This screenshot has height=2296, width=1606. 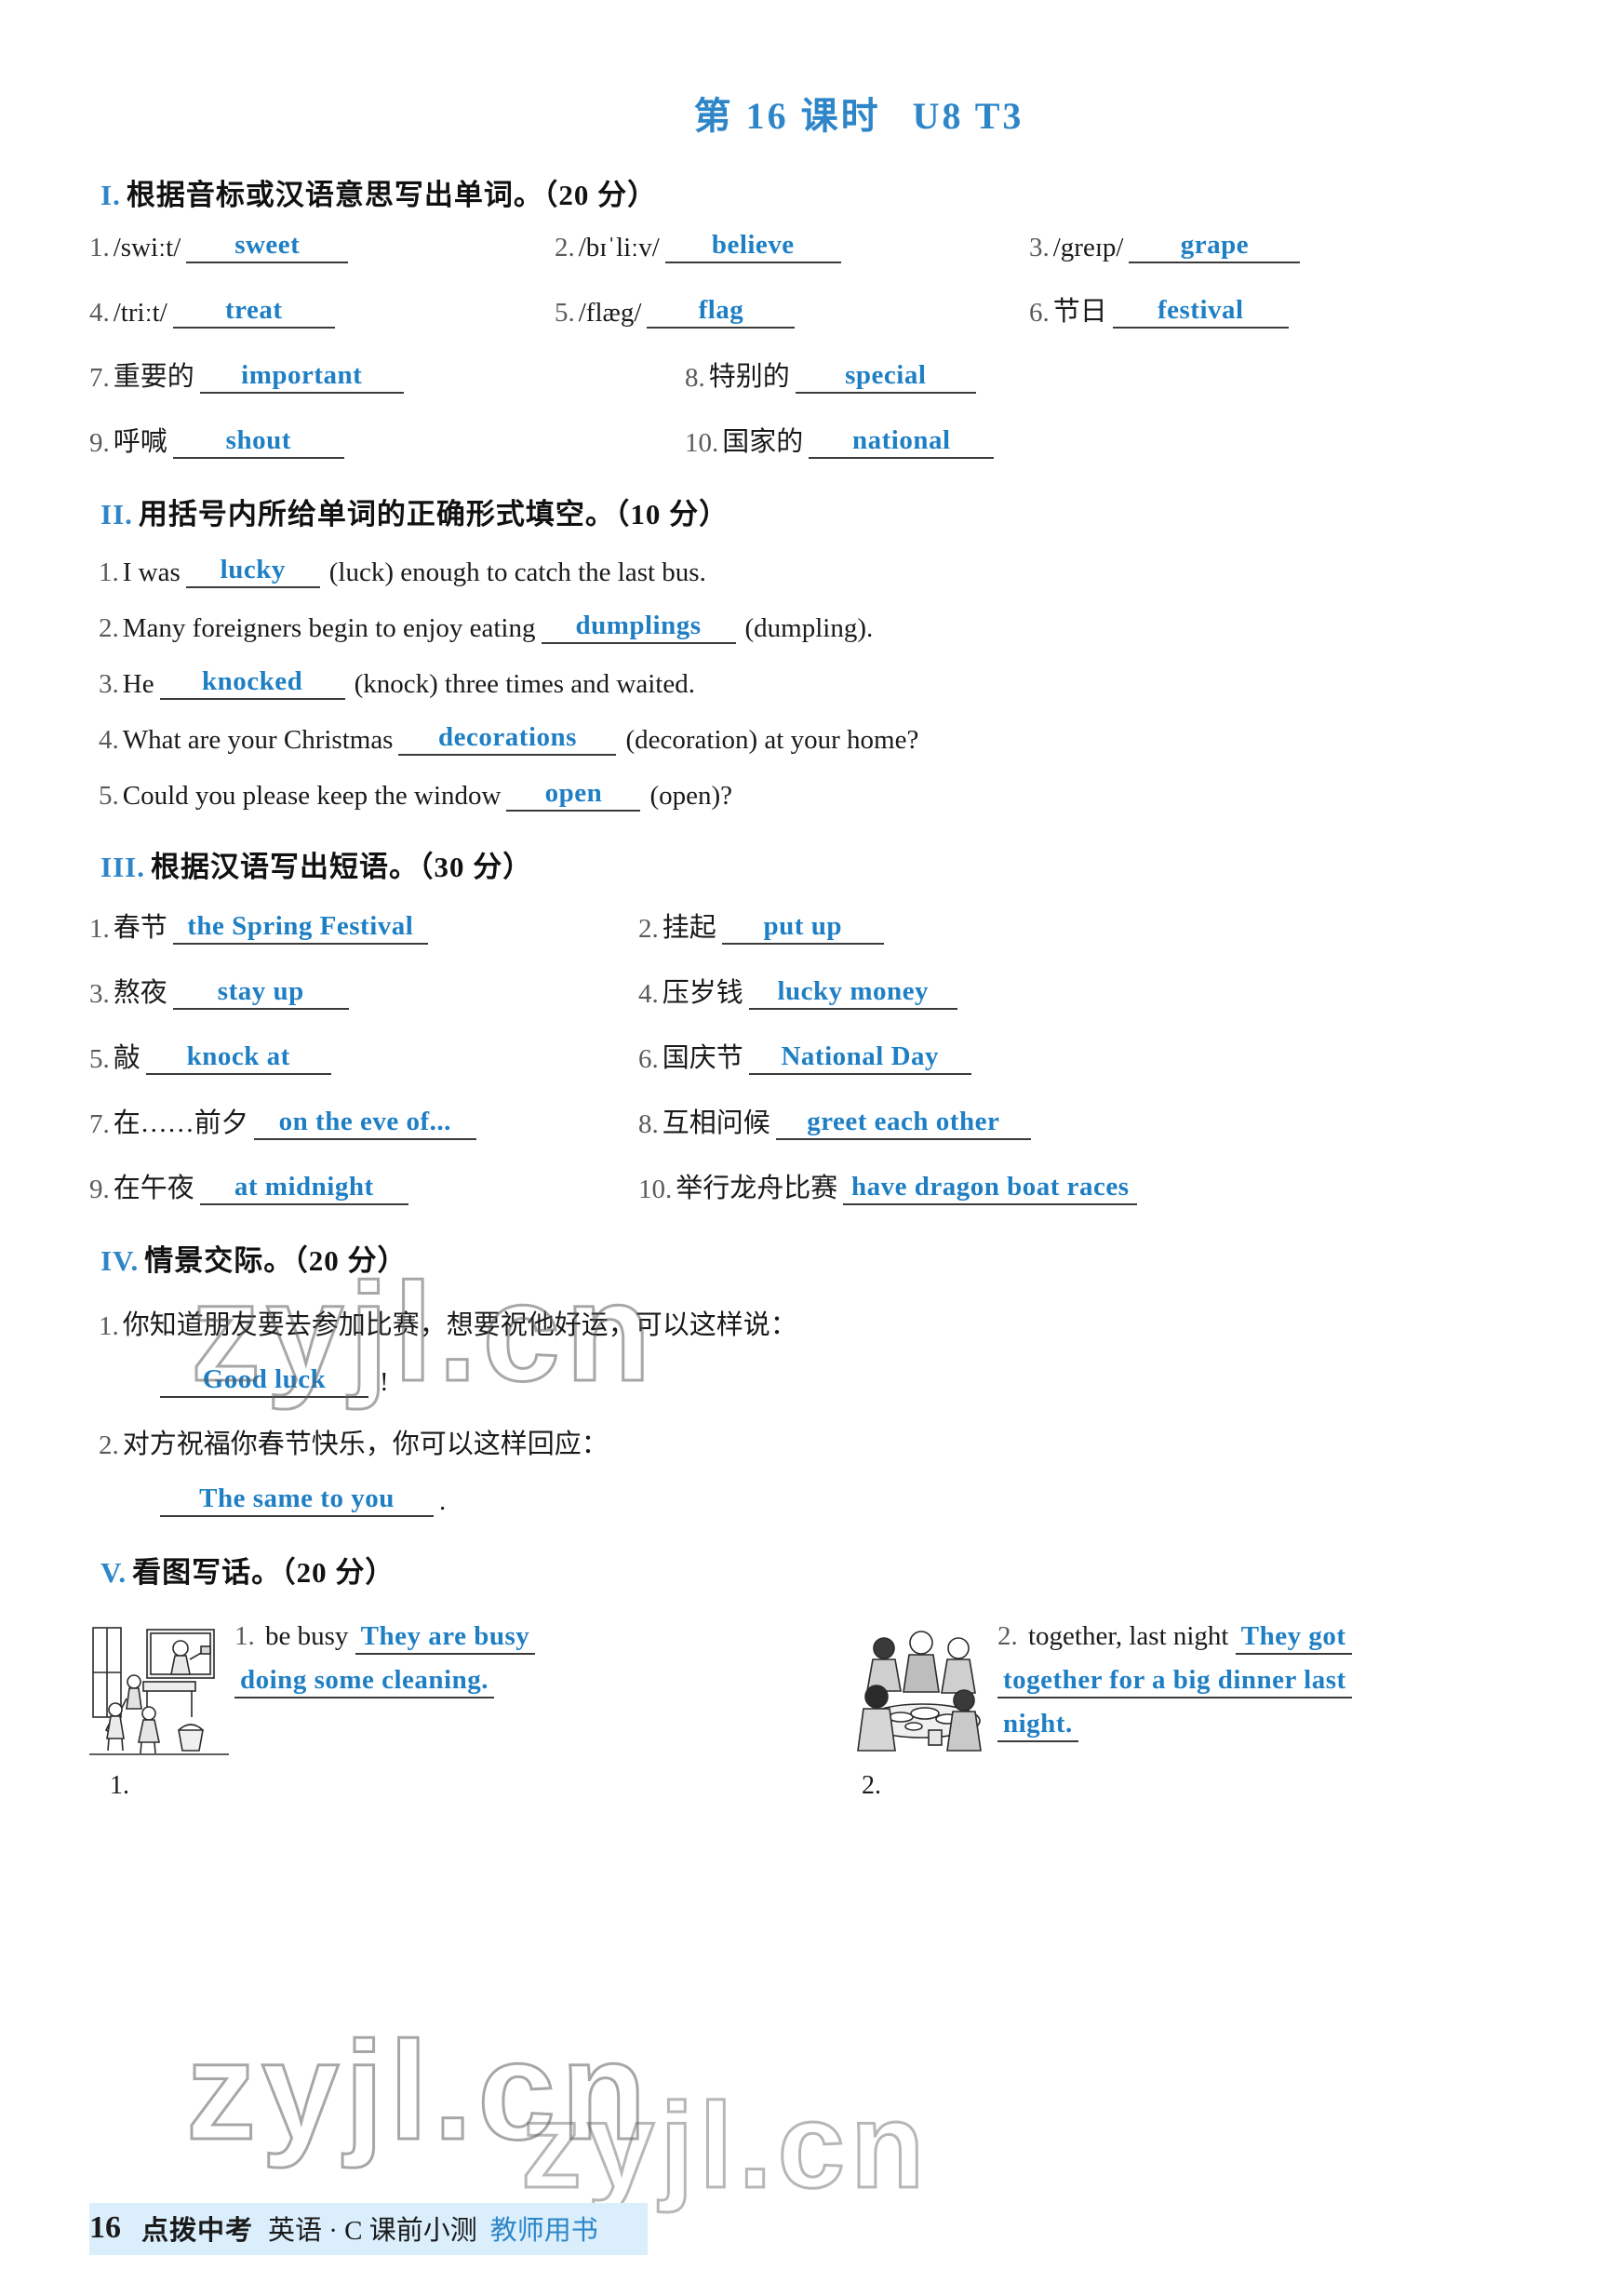 What do you see at coordinates (886, 378) in the screenshot?
I see `answer-blank: special` at bounding box center [886, 378].